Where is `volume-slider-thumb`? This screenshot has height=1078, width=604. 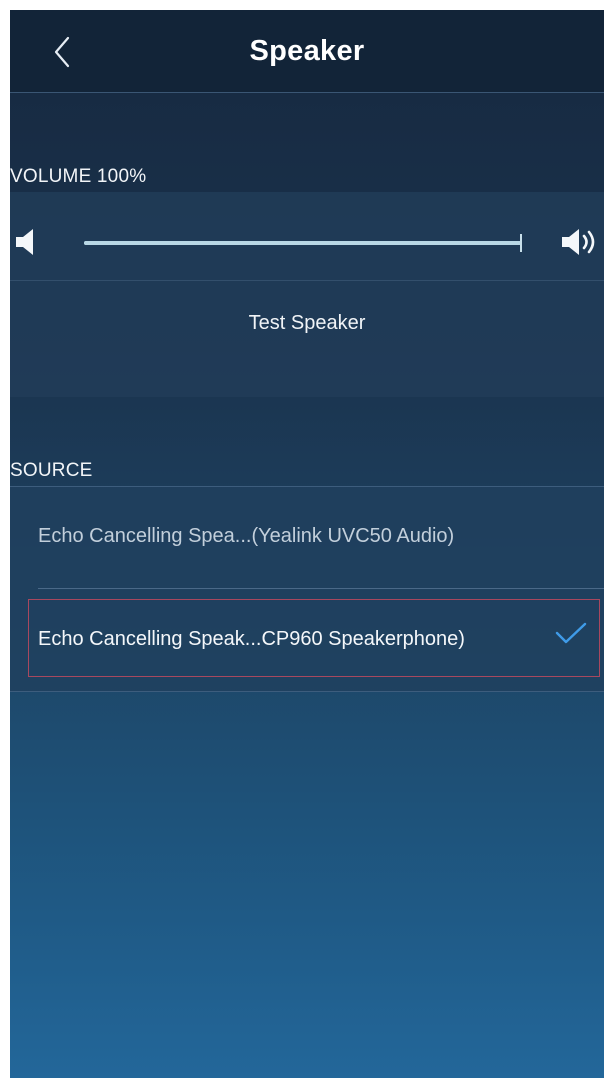 volume-slider-thumb is located at coordinates (521, 243).